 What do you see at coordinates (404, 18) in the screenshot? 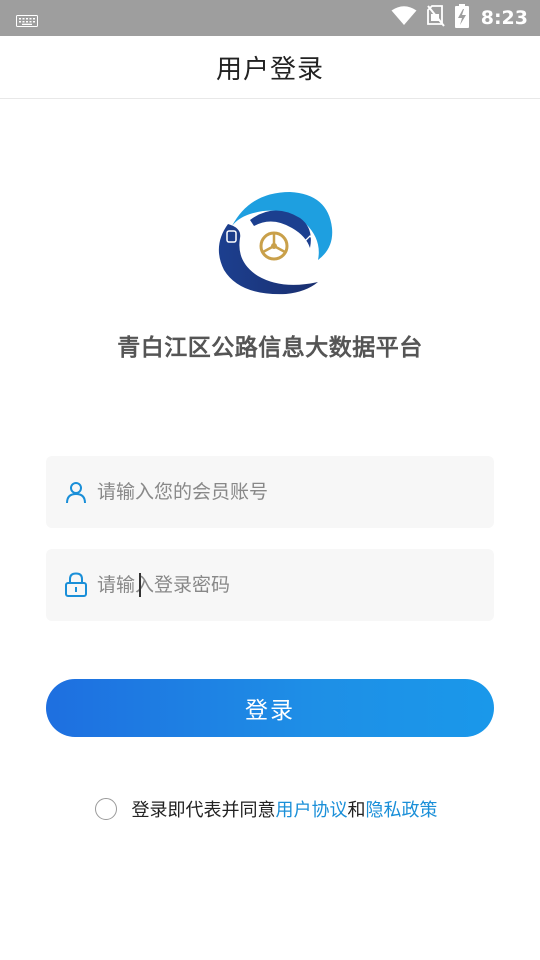
I see `wifi-icon` at bounding box center [404, 18].